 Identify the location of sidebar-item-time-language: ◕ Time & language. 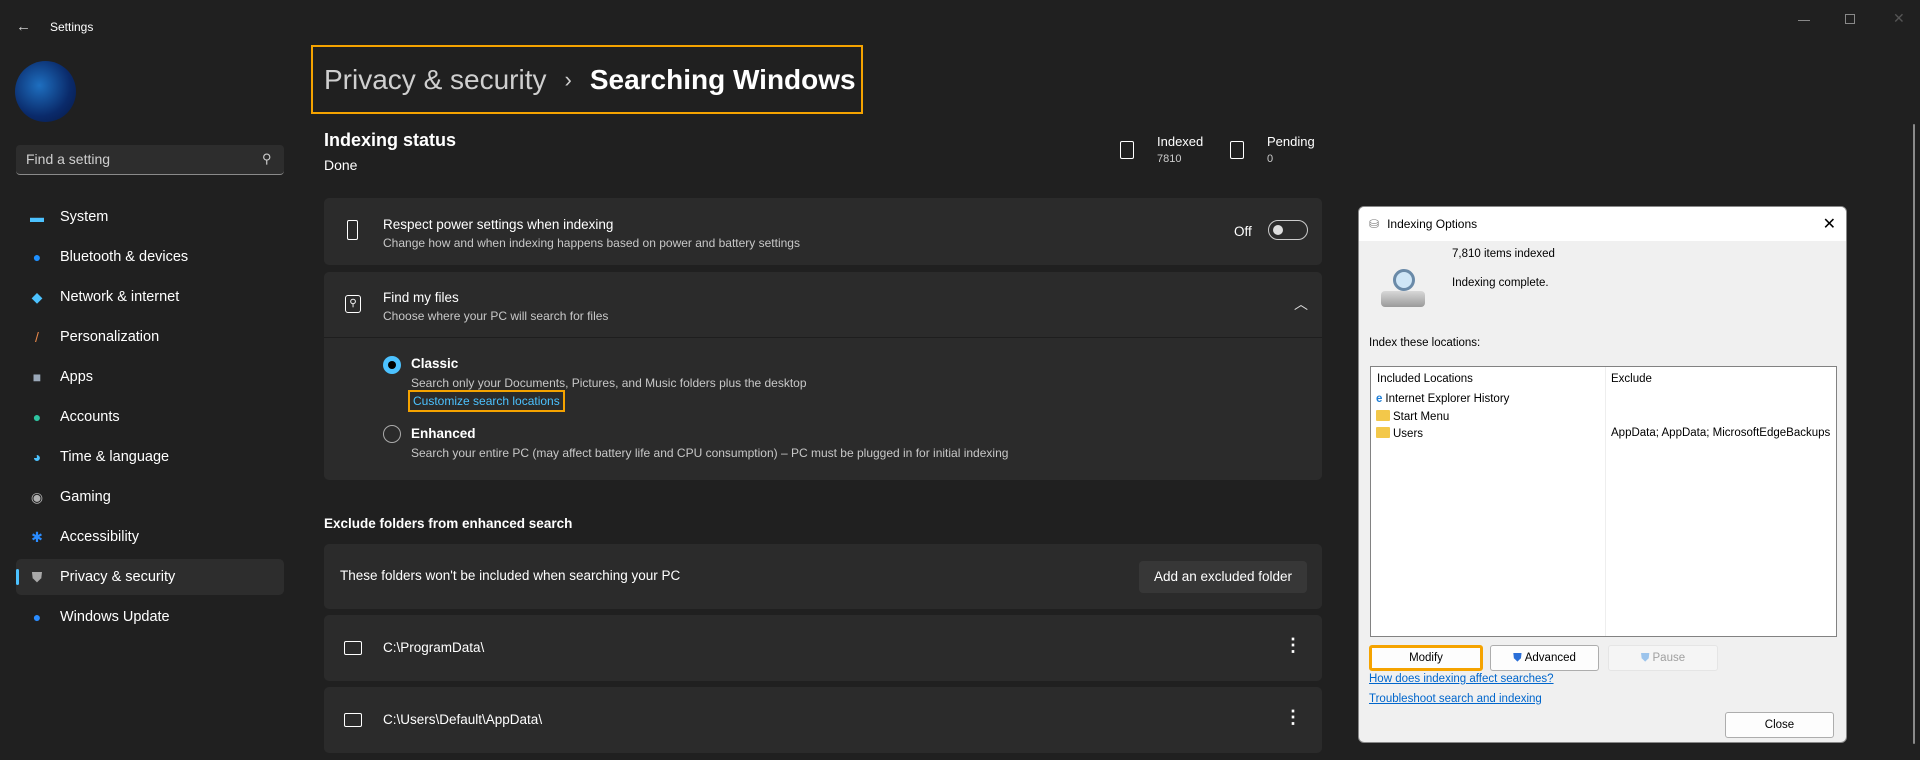
(150, 457).